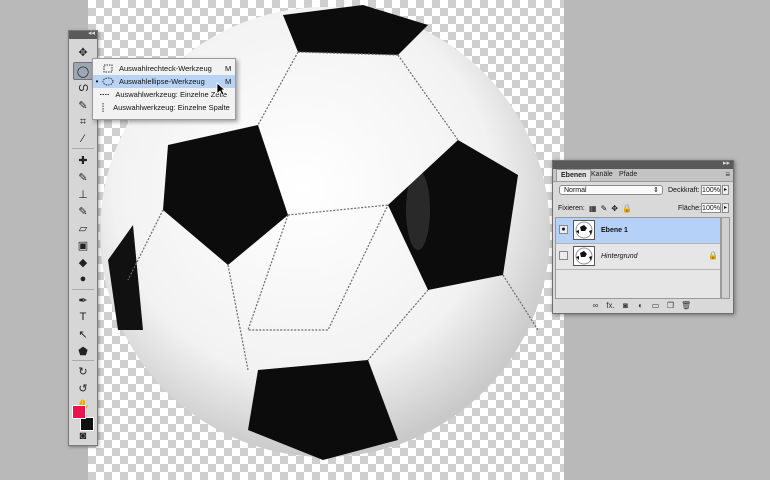 The width and height of the screenshot is (770, 480). I want to click on 3d-rotate-tool-icon: ↻, so click(83, 371).